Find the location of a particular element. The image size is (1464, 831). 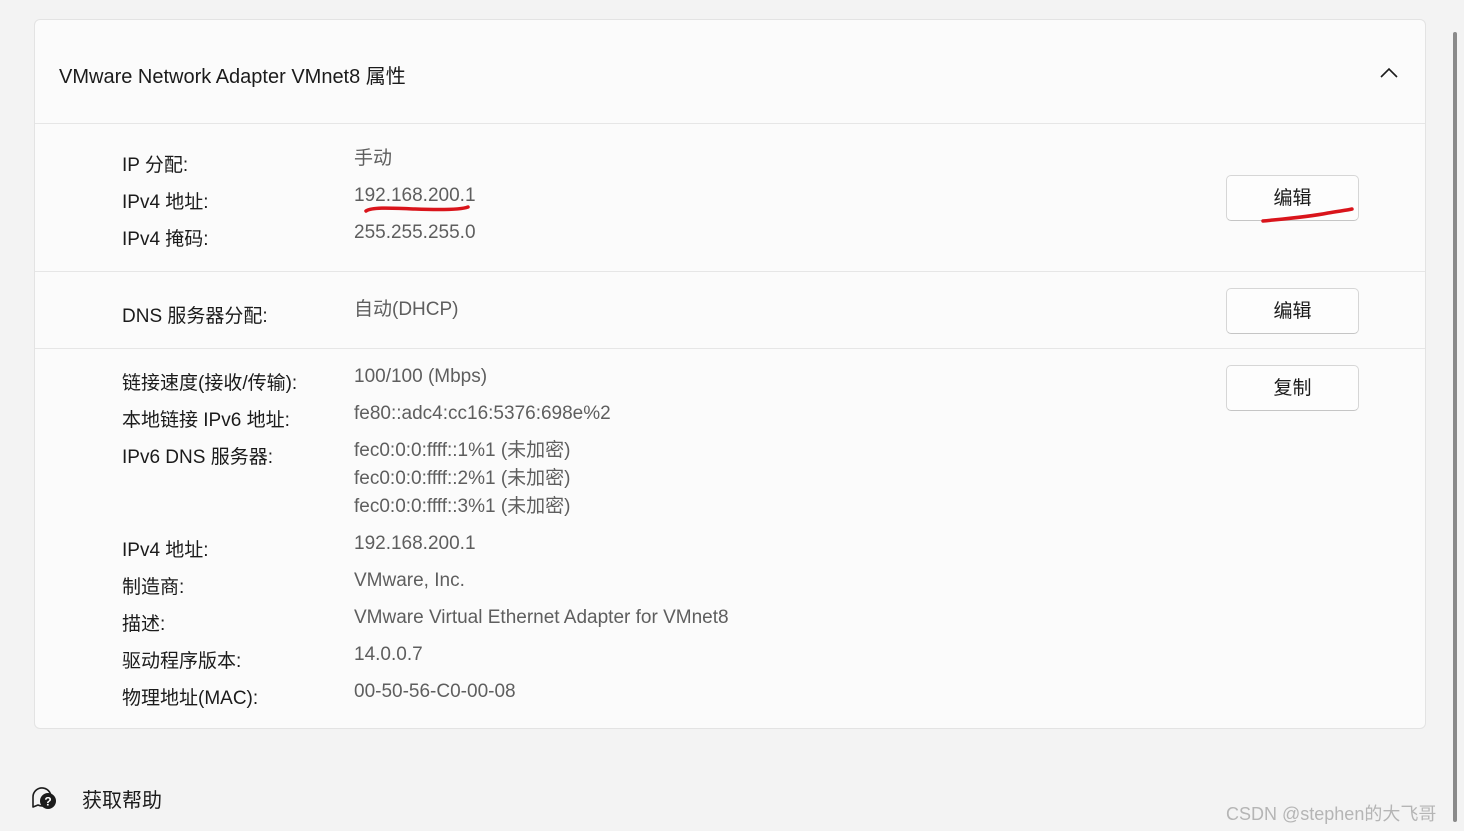

mac-address-value: 00-50-56-C0-00-08 is located at coordinates (435, 691).